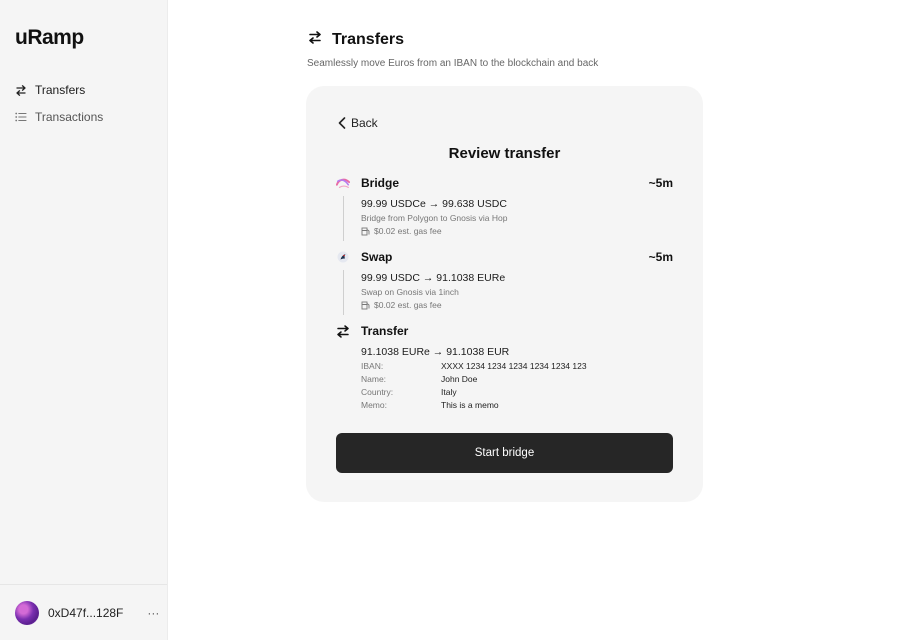  Describe the element at coordinates (459, 379) in the screenshot. I see `name-value: John Doe` at that location.